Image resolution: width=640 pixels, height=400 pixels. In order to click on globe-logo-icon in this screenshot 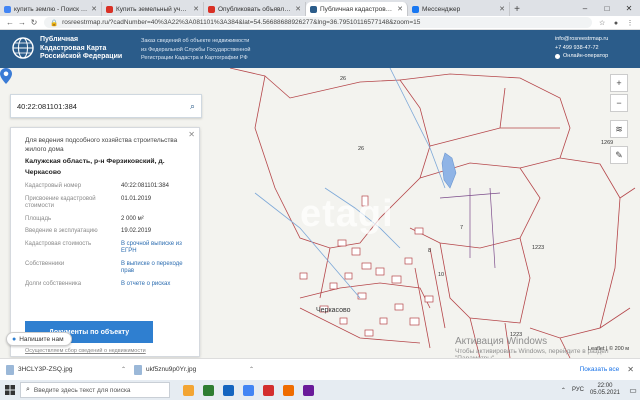, I will do `click(23, 48)`.